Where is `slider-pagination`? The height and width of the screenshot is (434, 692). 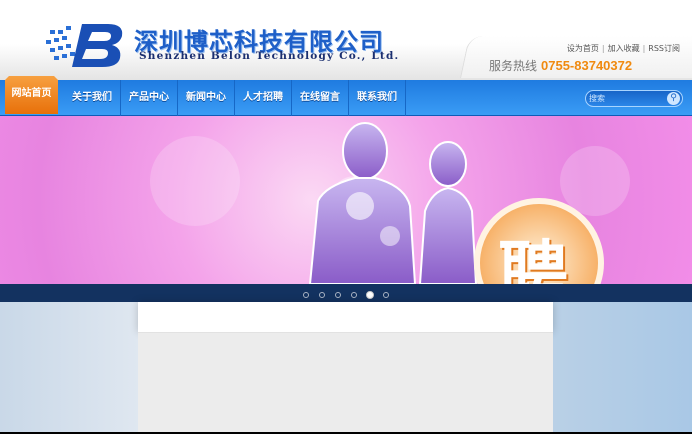 slider-pagination is located at coordinates (346, 293).